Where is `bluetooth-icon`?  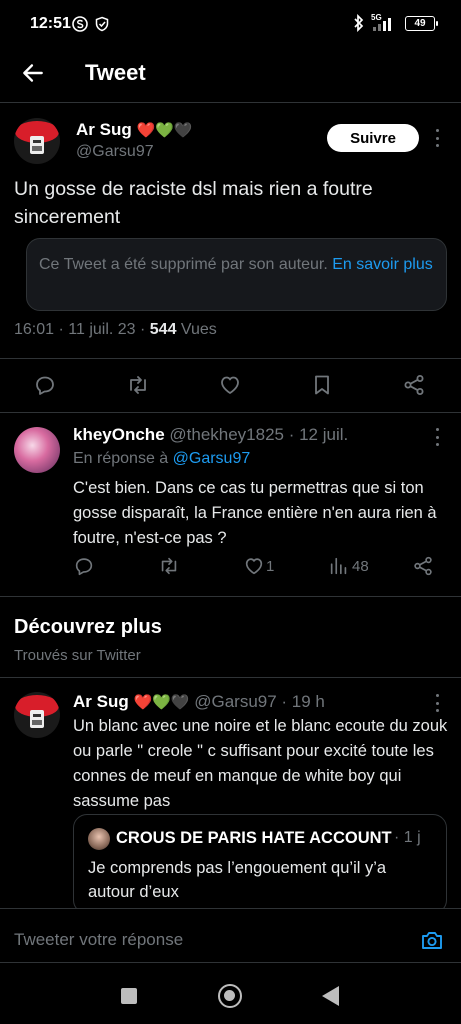
bluetooth-icon is located at coordinates (359, 23).